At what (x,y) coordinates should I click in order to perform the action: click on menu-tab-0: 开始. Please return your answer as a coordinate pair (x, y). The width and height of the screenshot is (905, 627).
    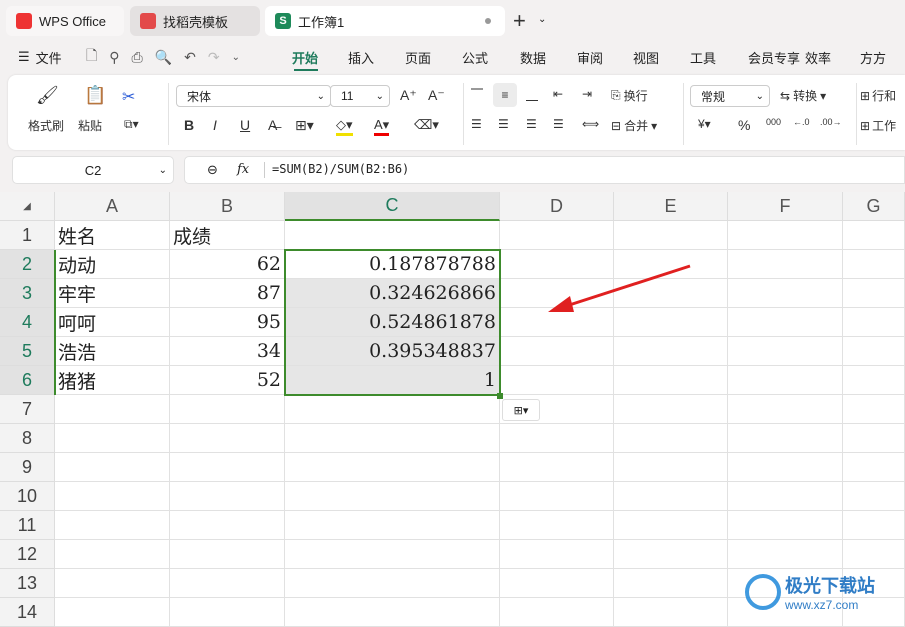
    Looking at the image, I should click on (305, 57).